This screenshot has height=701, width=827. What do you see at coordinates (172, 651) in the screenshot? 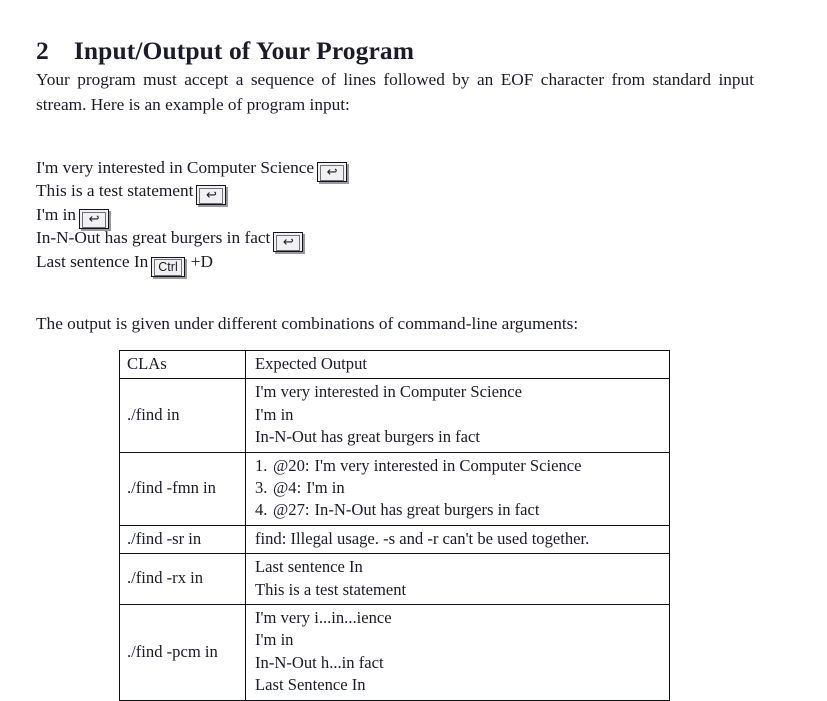
I see `cla-label: ./find -pcm in` at bounding box center [172, 651].